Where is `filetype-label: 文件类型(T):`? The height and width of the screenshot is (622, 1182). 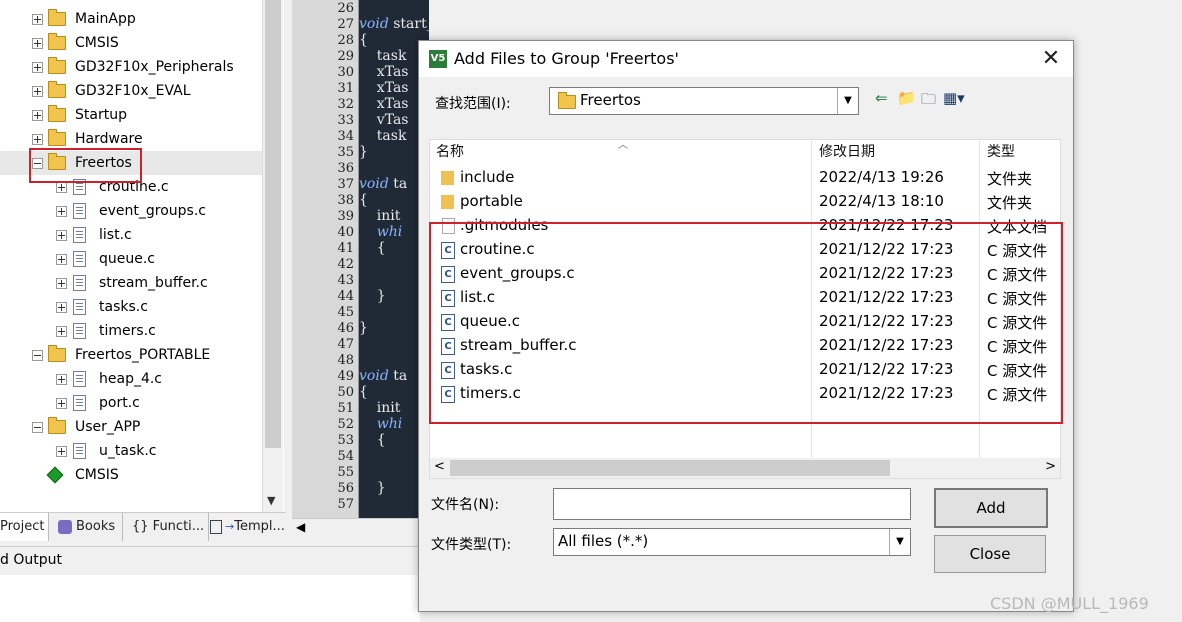 filetype-label: 文件类型(T): is located at coordinates (471, 545).